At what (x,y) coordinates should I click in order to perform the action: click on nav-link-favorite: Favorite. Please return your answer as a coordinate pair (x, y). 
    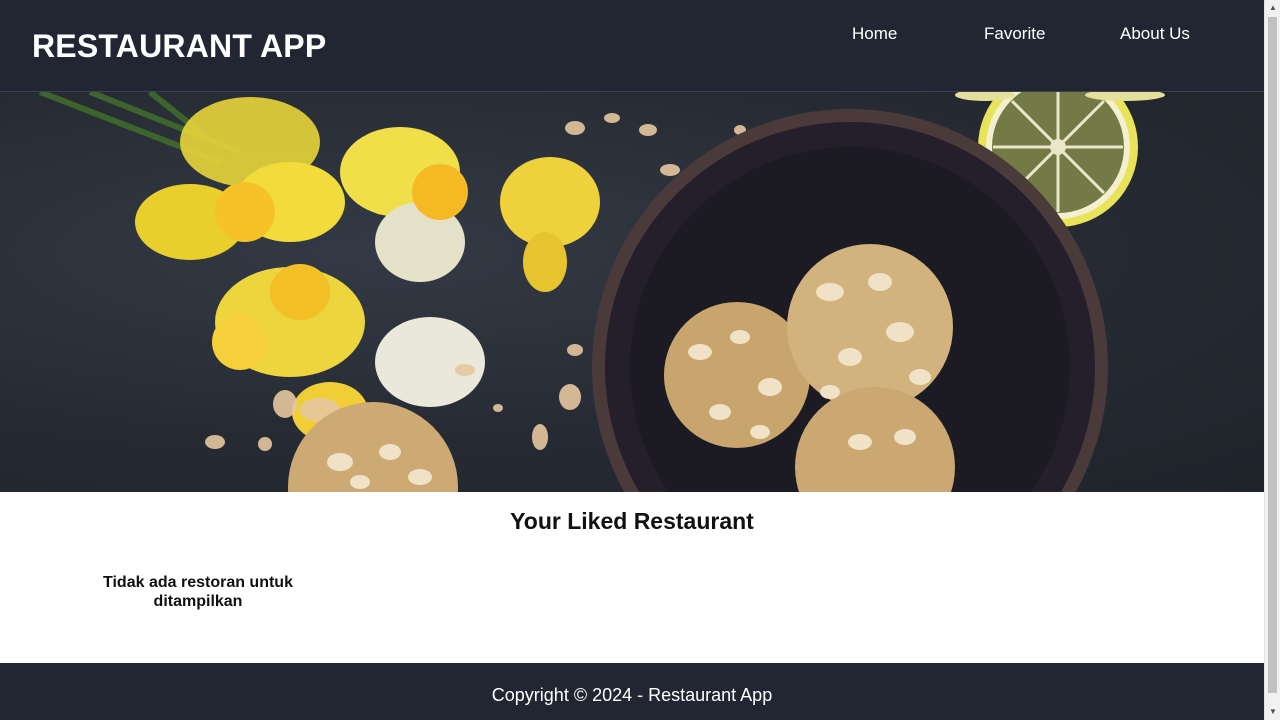
    Looking at the image, I should click on (1014, 33).